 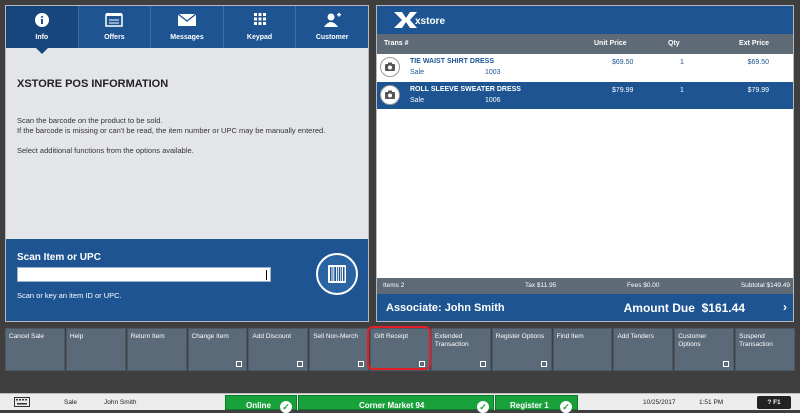 I want to click on tab-customer: Customer, so click(x=332, y=27).